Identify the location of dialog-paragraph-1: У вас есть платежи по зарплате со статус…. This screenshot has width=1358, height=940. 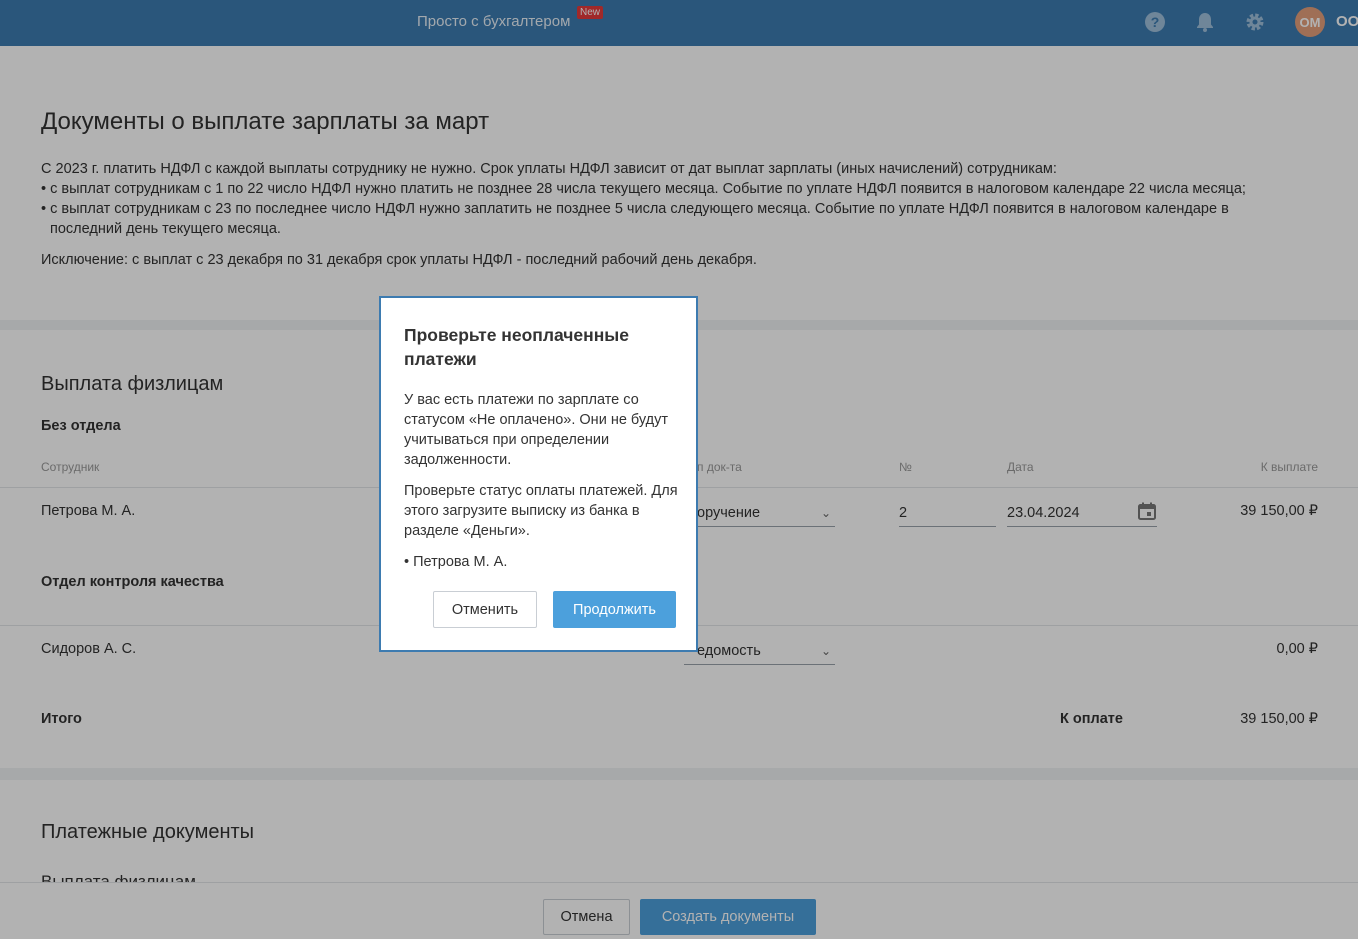
(536, 430).